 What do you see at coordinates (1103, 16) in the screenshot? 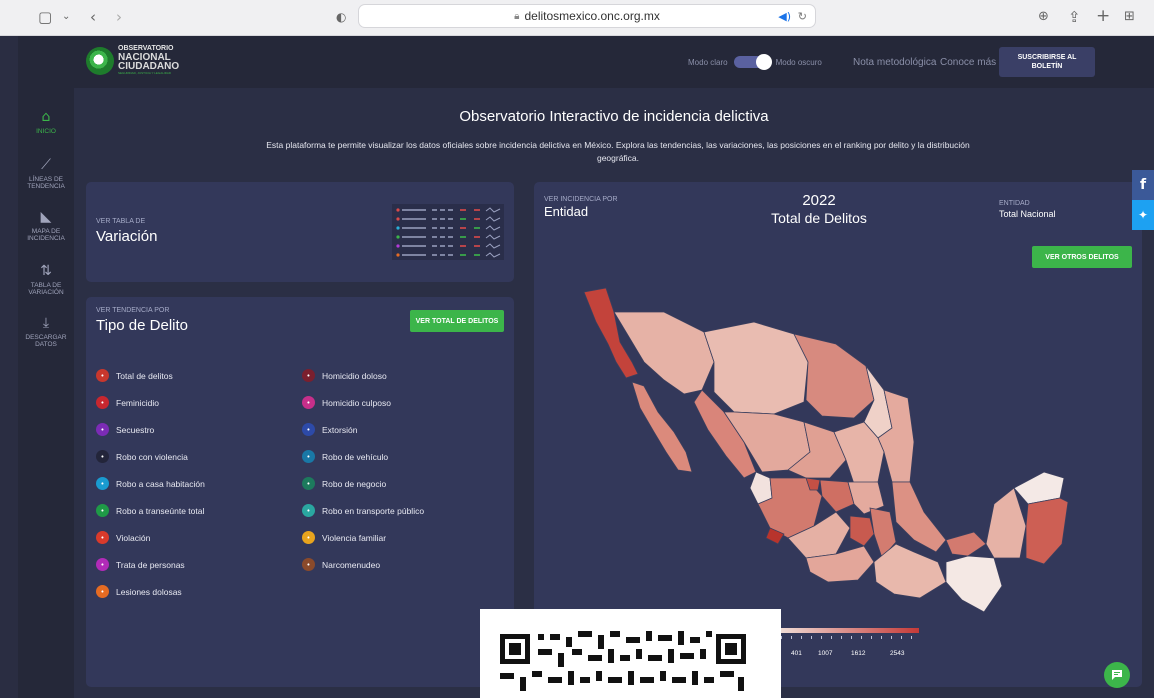
I see `new-tab-icon: +` at bounding box center [1103, 16].